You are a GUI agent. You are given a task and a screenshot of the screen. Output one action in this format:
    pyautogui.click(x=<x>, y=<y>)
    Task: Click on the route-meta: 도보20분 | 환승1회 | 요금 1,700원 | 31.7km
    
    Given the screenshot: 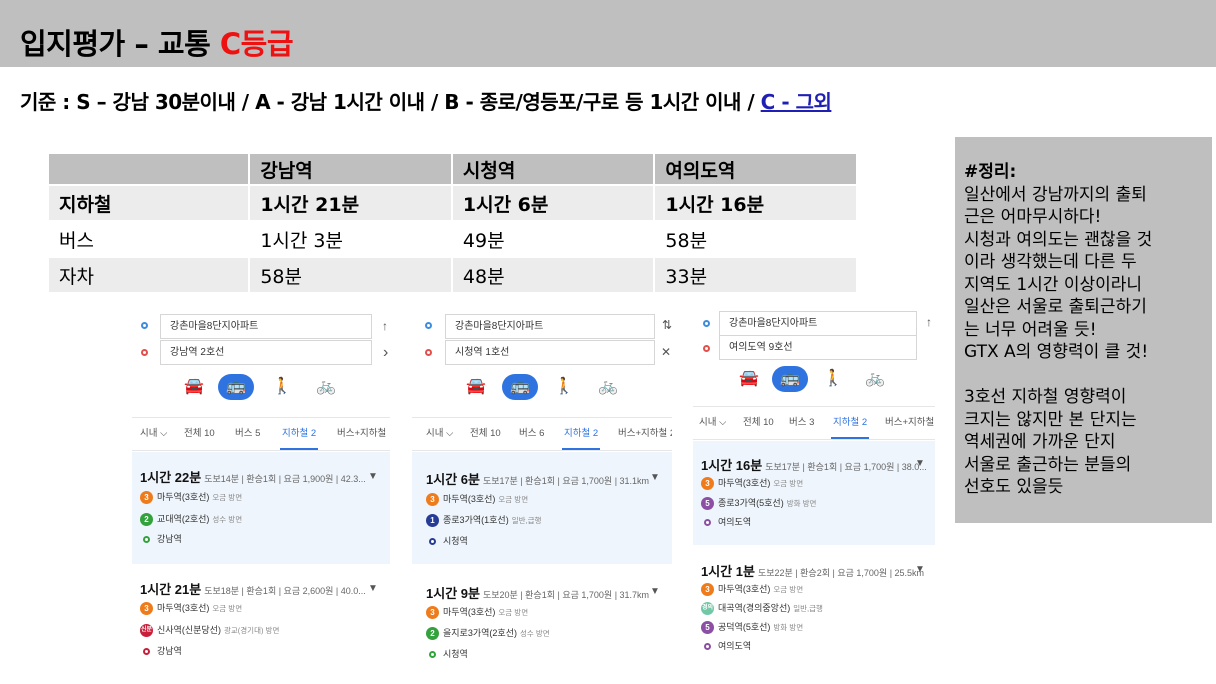 What is the action you would take?
    pyautogui.click(x=566, y=595)
    